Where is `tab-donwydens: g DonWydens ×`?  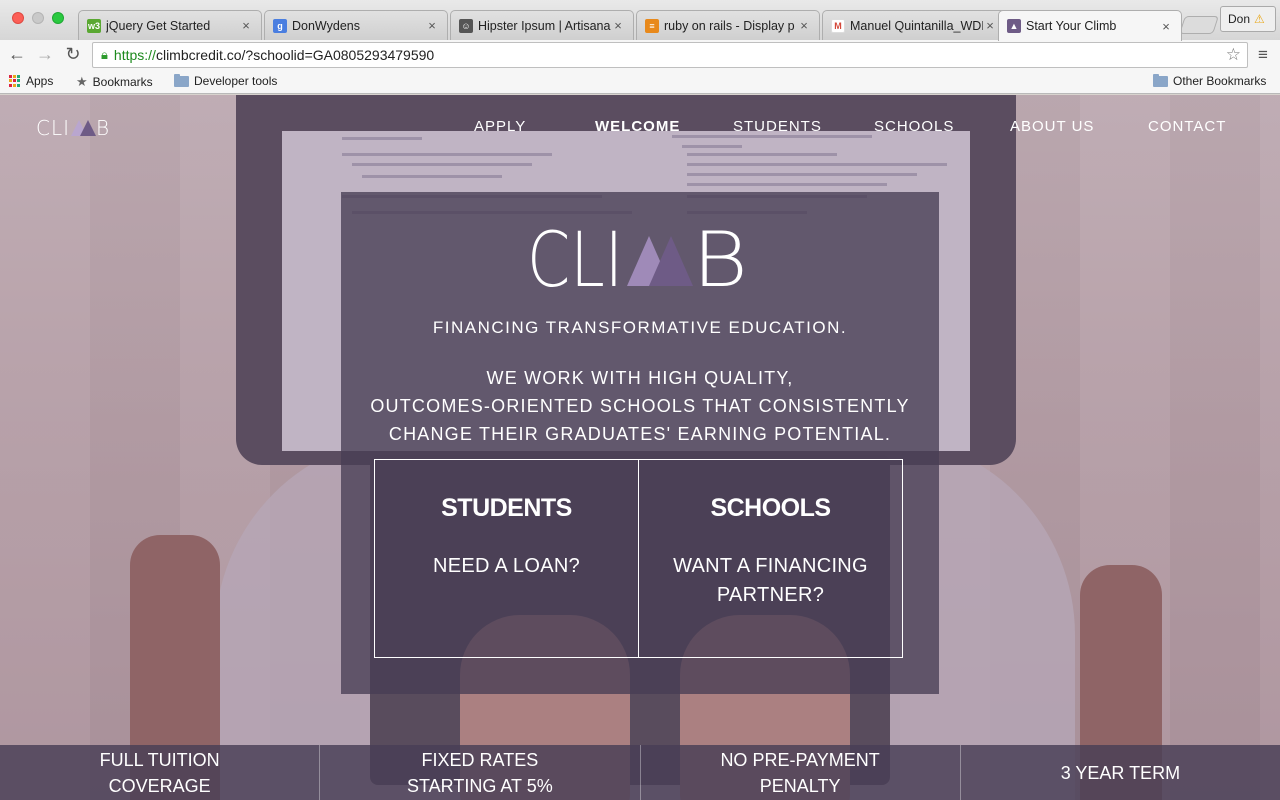
tab-donwydens: g DonWydens × is located at coordinates (356, 25).